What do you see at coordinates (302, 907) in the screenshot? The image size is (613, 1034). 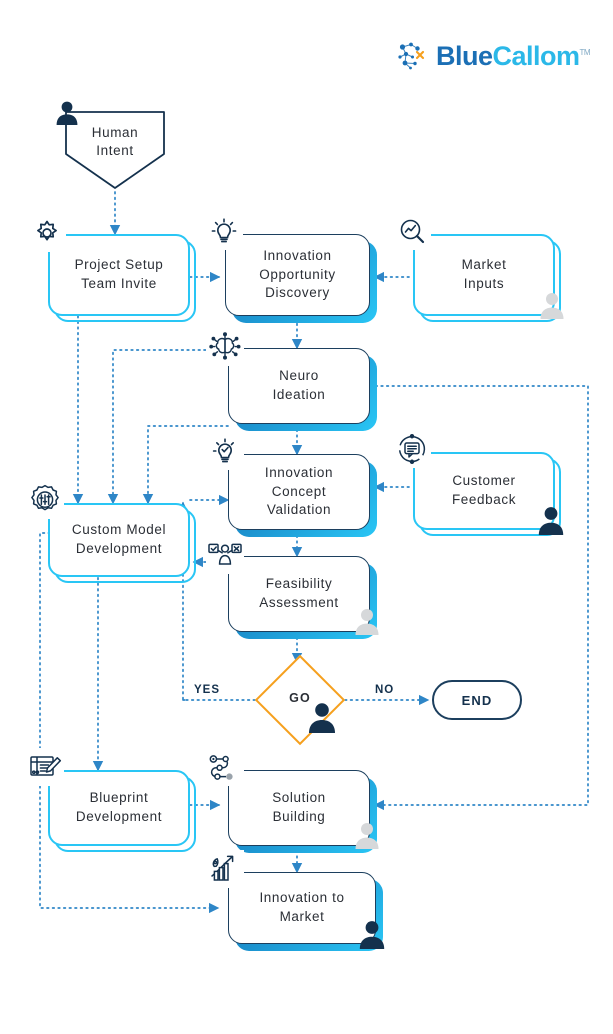 I see `node-label-innovation-to-market: Innovation to Market` at bounding box center [302, 907].